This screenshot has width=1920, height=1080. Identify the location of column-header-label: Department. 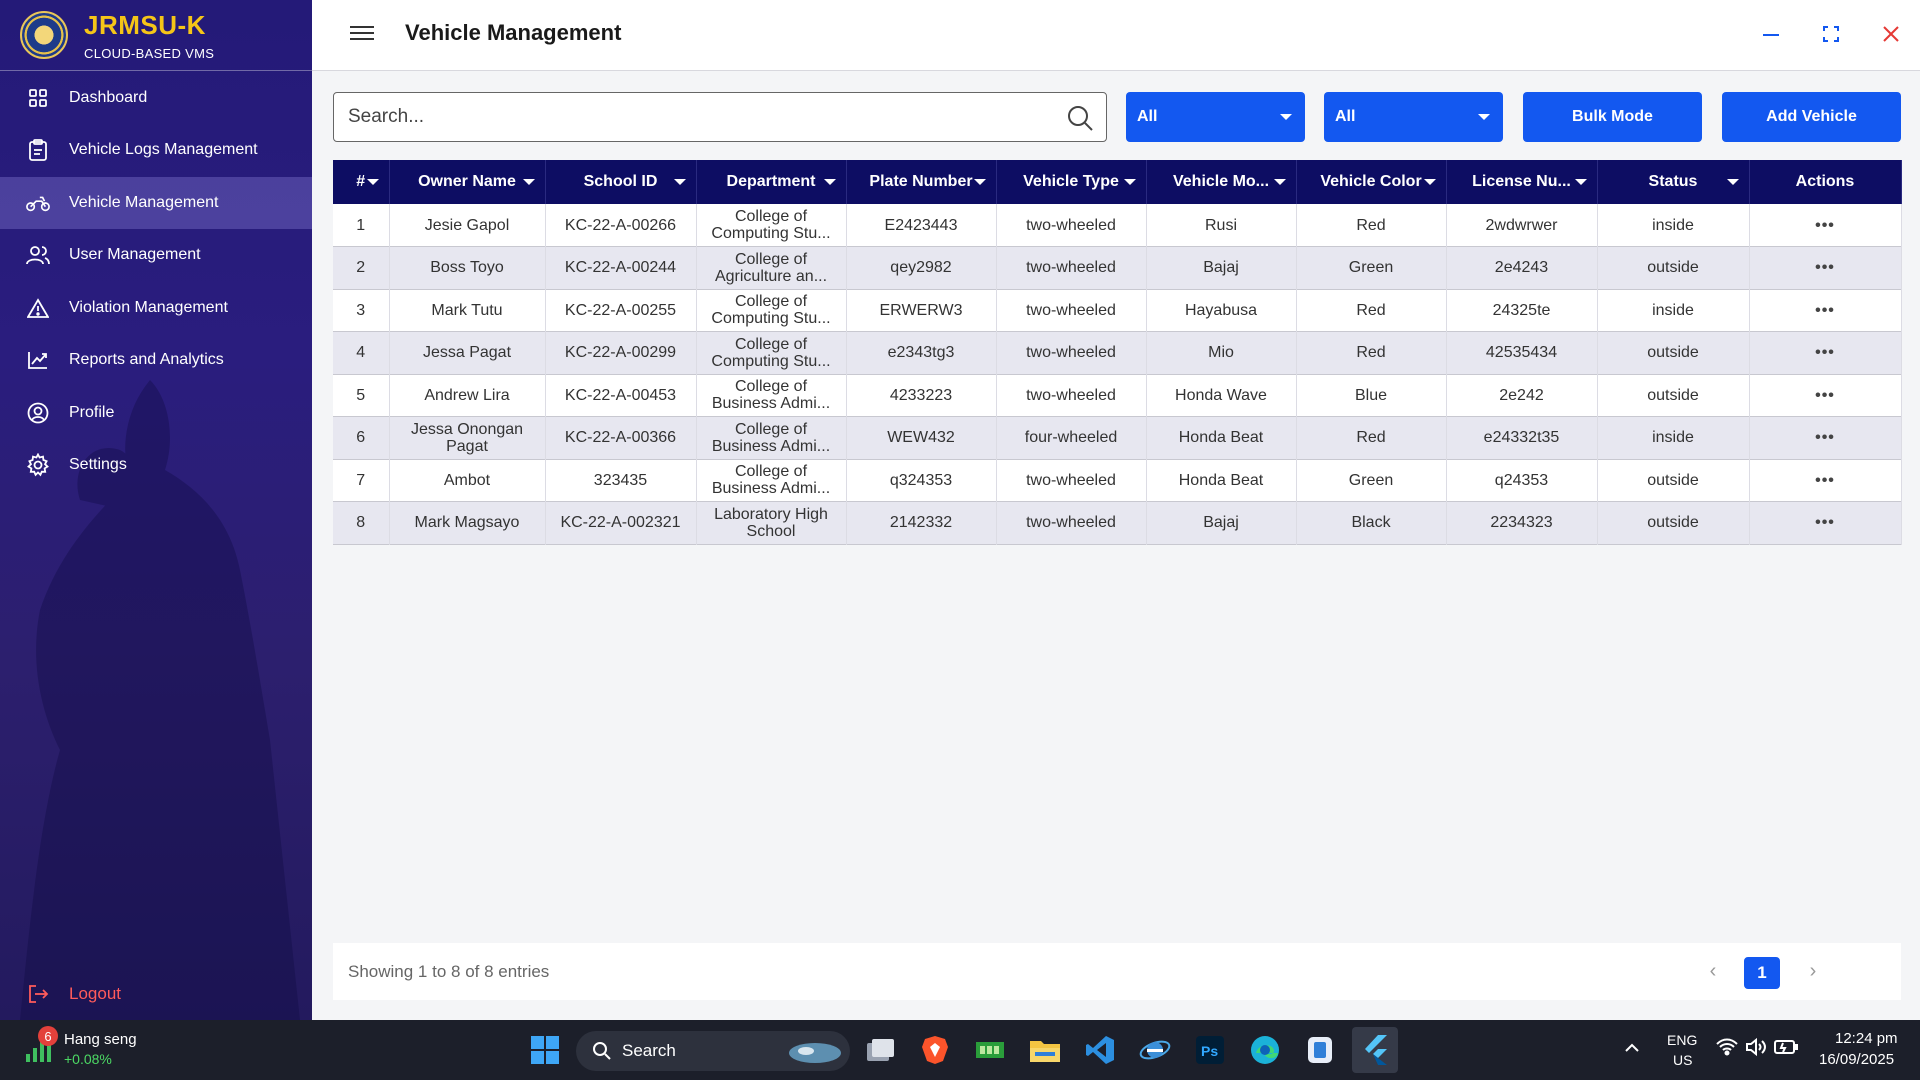
(771, 181).